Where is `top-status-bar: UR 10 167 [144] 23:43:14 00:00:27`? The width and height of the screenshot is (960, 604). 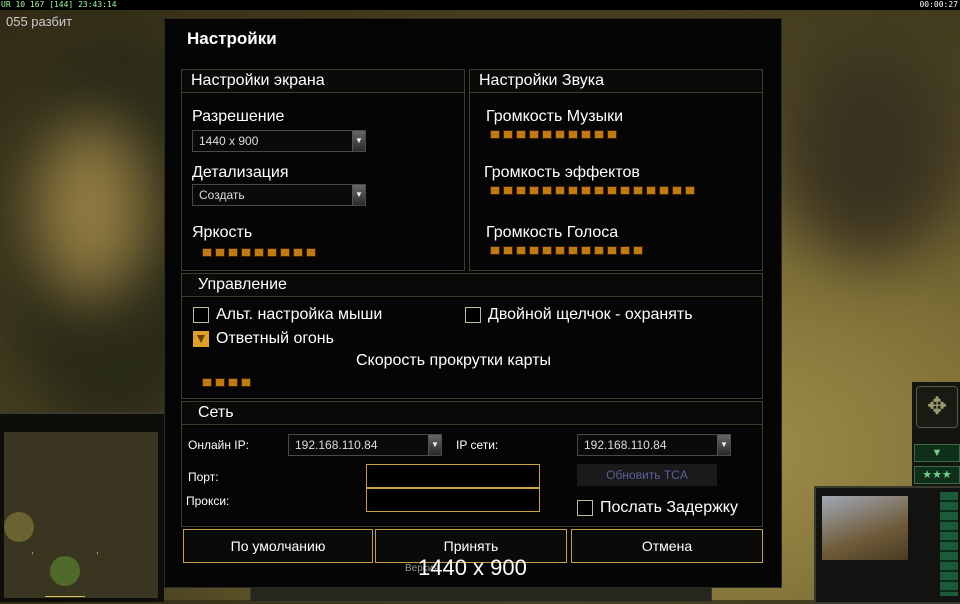
top-status-bar: UR 10 167 [144] 23:43:14 00:00:27 is located at coordinates (480, 5).